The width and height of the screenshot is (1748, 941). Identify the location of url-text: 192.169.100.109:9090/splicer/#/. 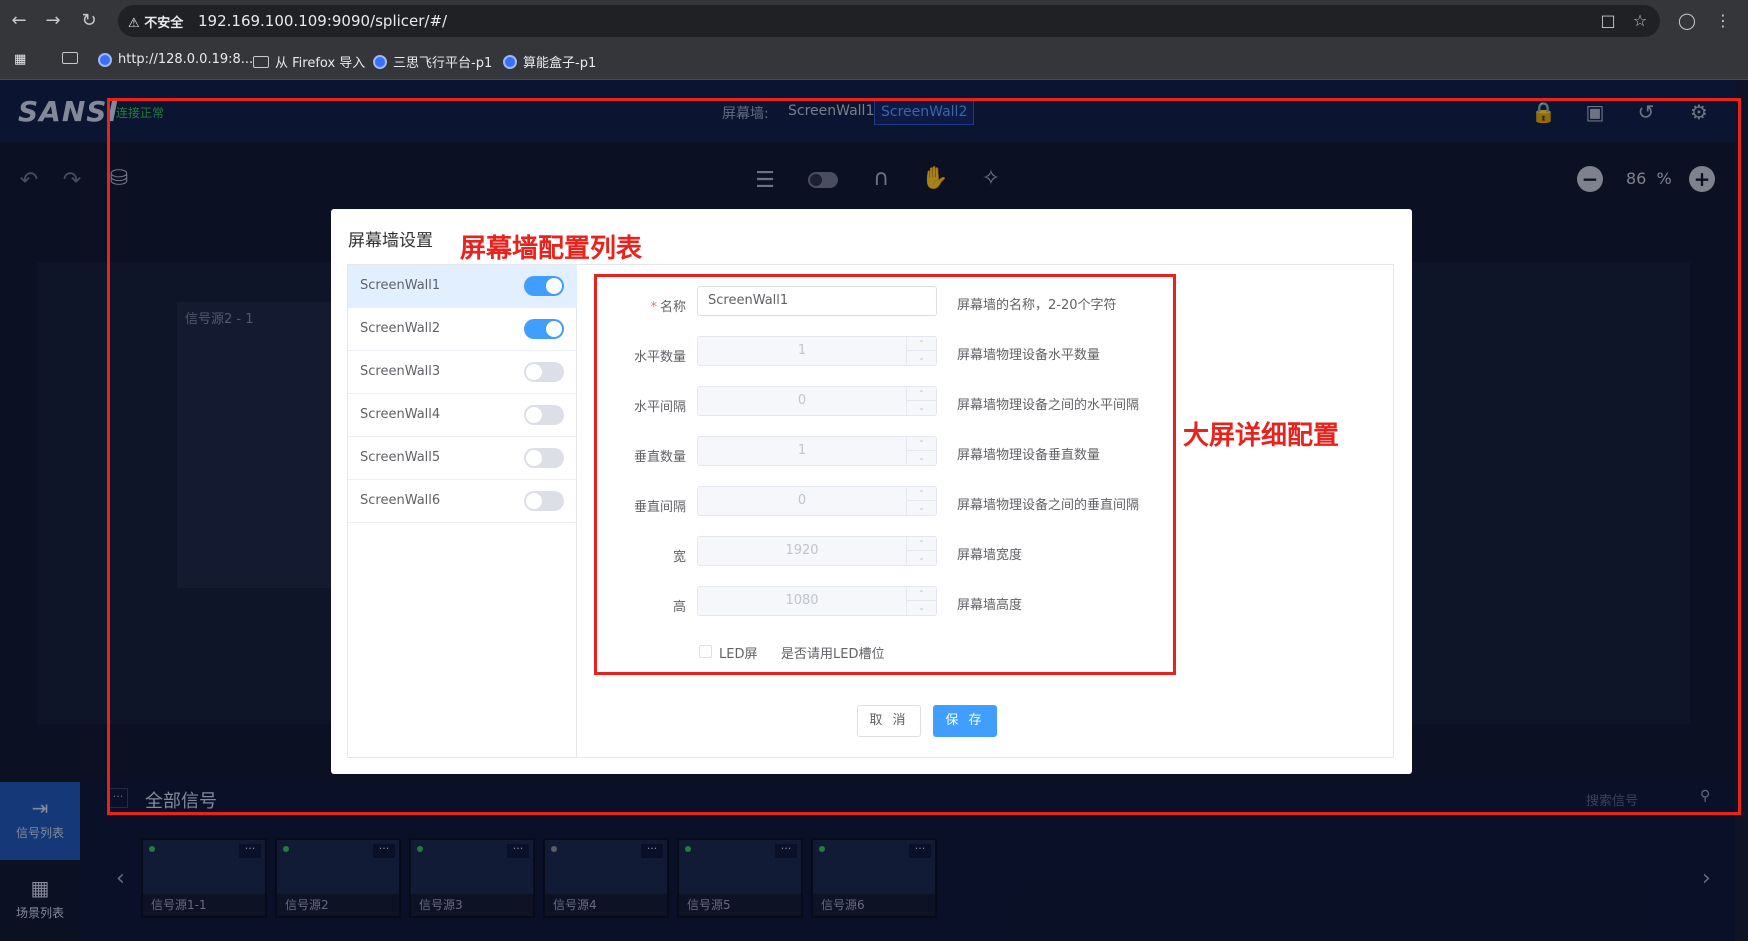
(322, 21).